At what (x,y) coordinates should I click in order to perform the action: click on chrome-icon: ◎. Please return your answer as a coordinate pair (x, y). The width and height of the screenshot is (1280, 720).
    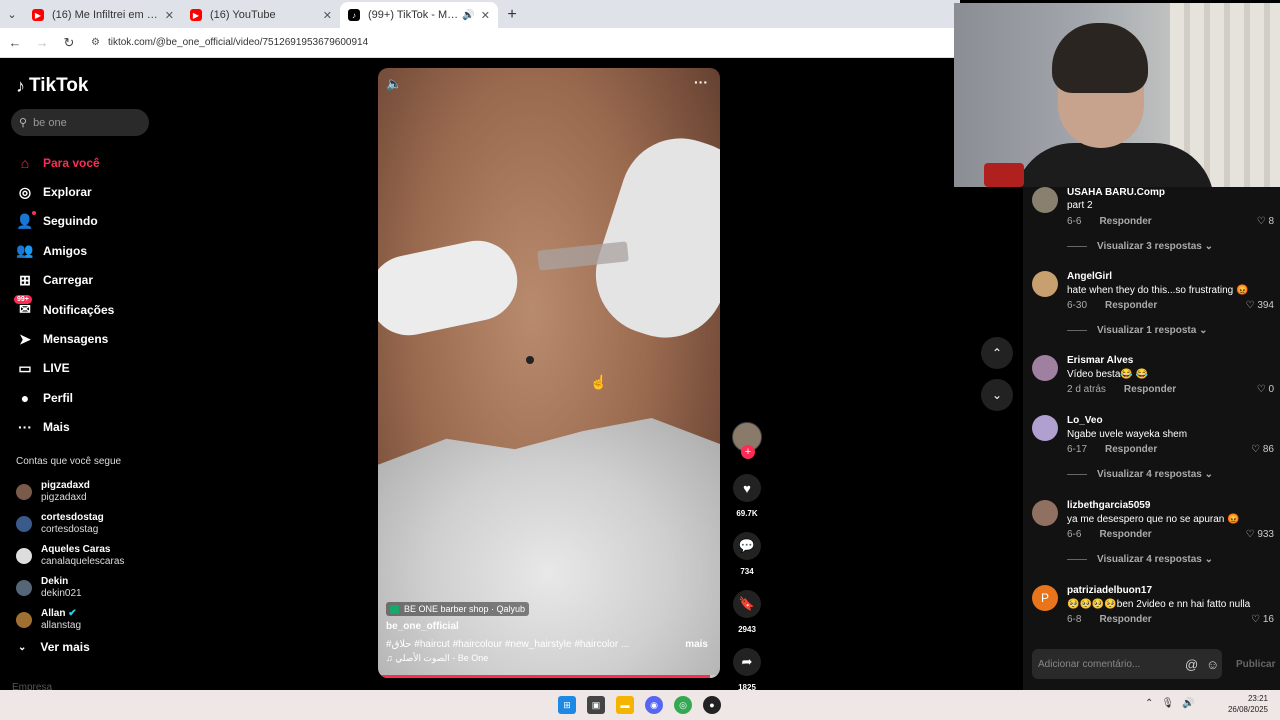
    Looking at the image, I should click on (683, 705).